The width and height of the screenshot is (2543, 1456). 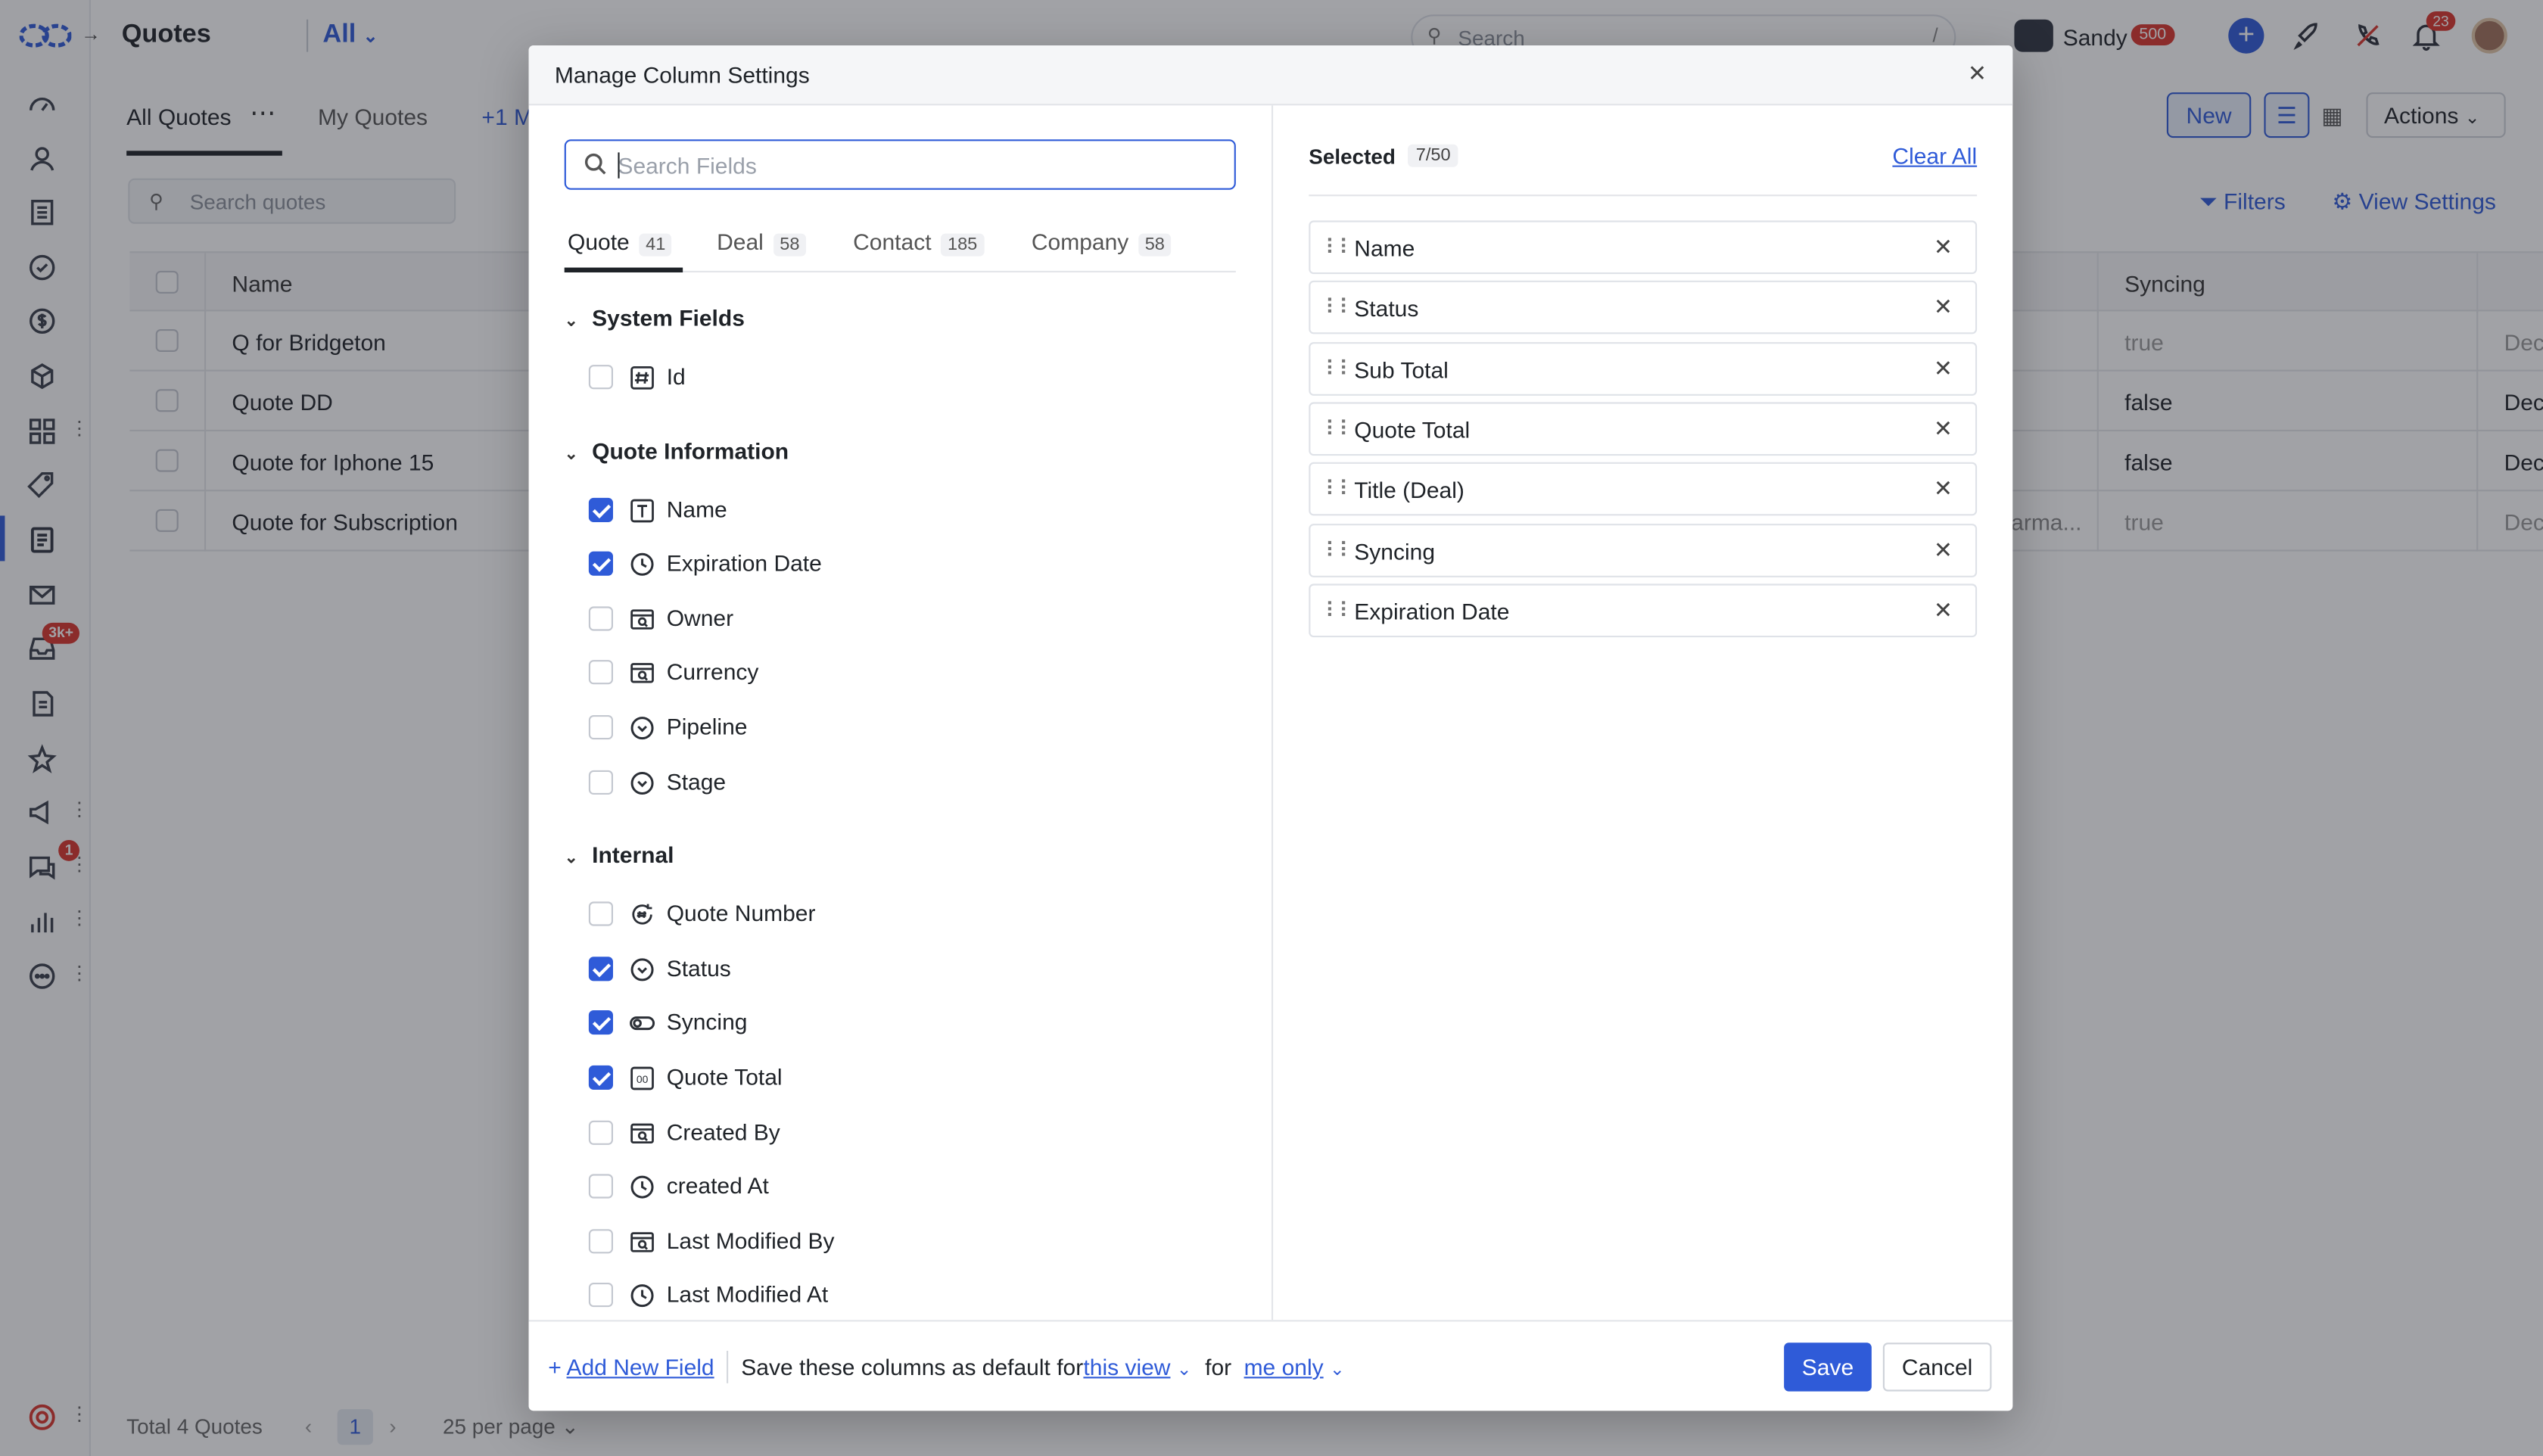 What do you see at coordinates (1283, 1367) in the screenshot?
I see `user-scope-label: me only` at bounding box center [1283, 1367].